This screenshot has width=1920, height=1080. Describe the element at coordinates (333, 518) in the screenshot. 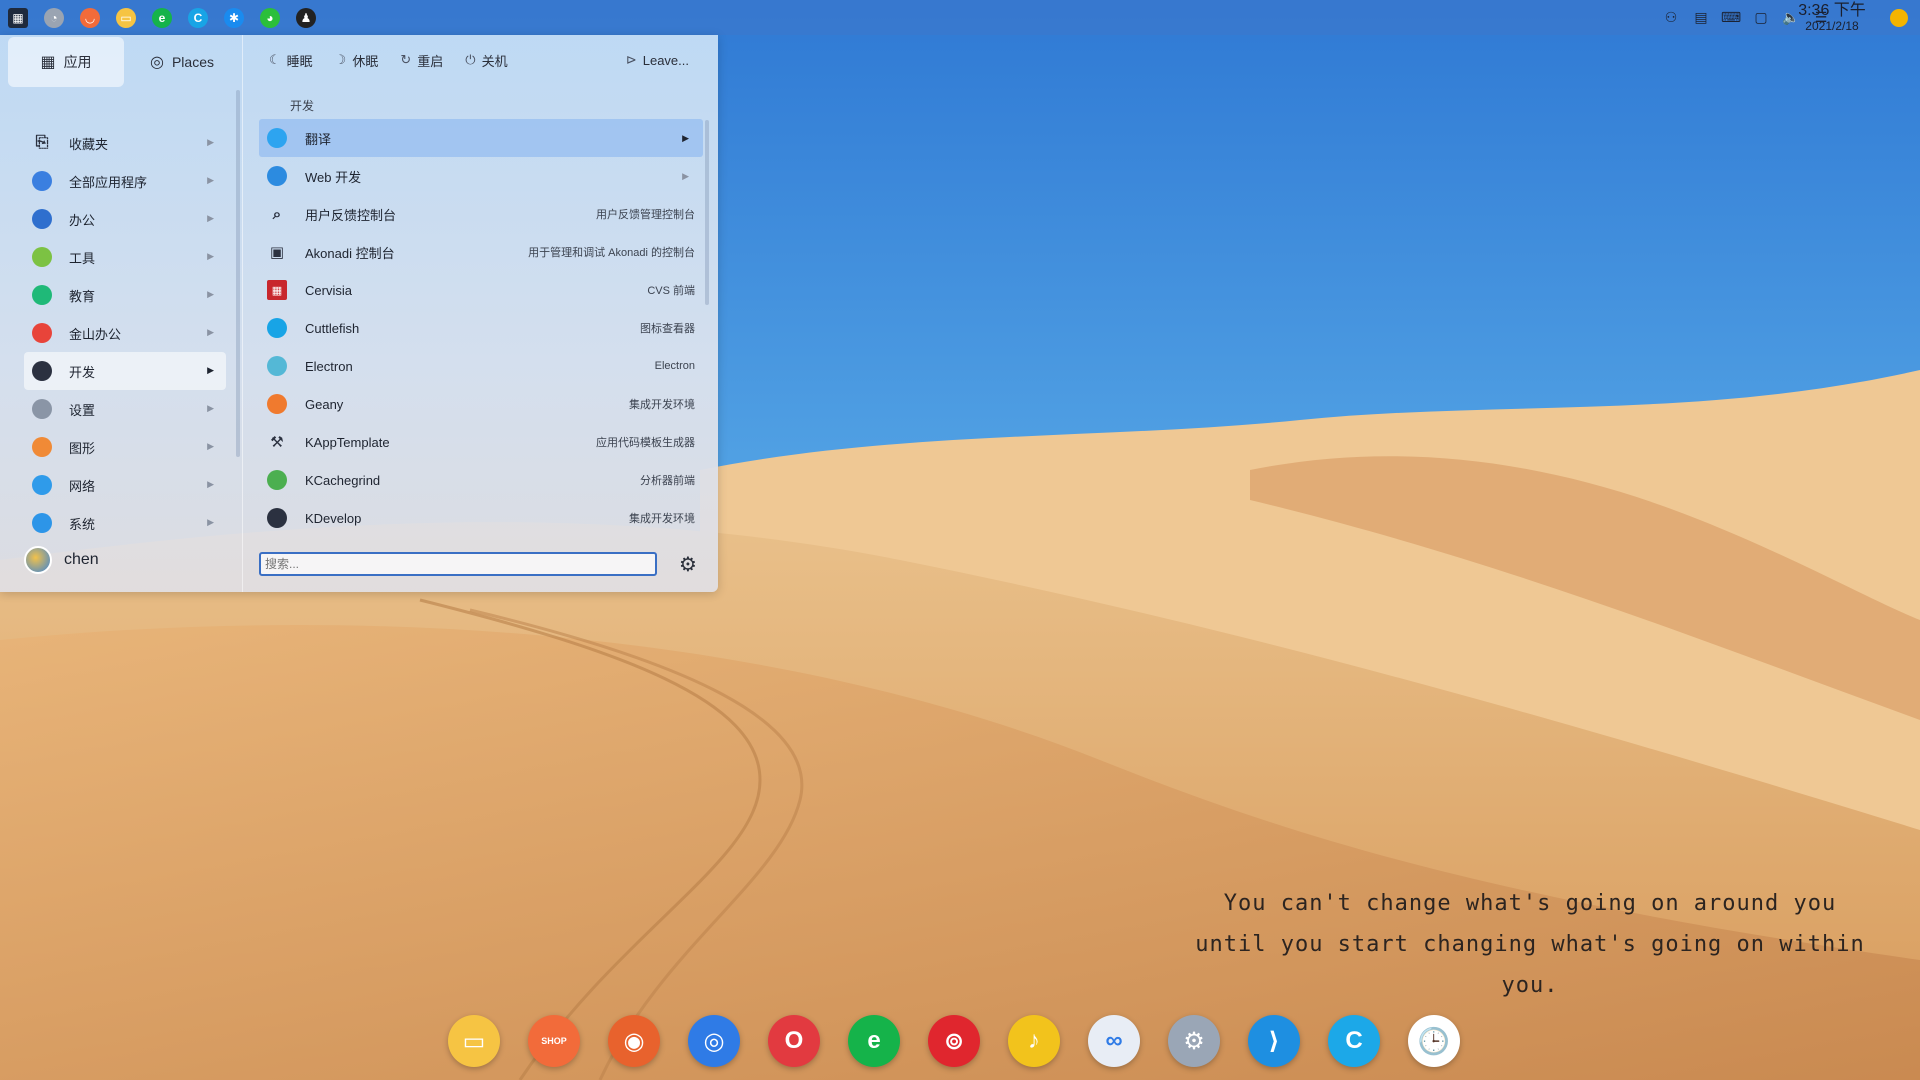

I see `app-name: KDevelop` at that location.